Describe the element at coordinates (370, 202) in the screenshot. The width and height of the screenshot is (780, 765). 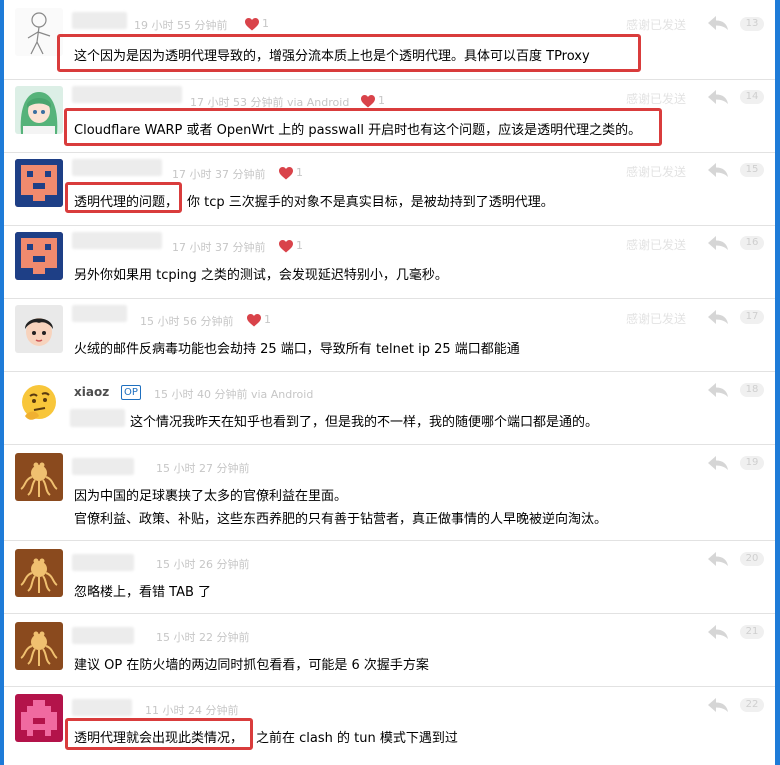
I see `reply-content: 你 tcp 三次握手的对象不是真实目标，是被劫持到了透明代理。` at that location.